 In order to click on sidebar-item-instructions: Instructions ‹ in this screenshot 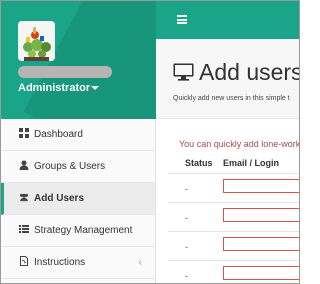, I will do `click(78, 263)`.